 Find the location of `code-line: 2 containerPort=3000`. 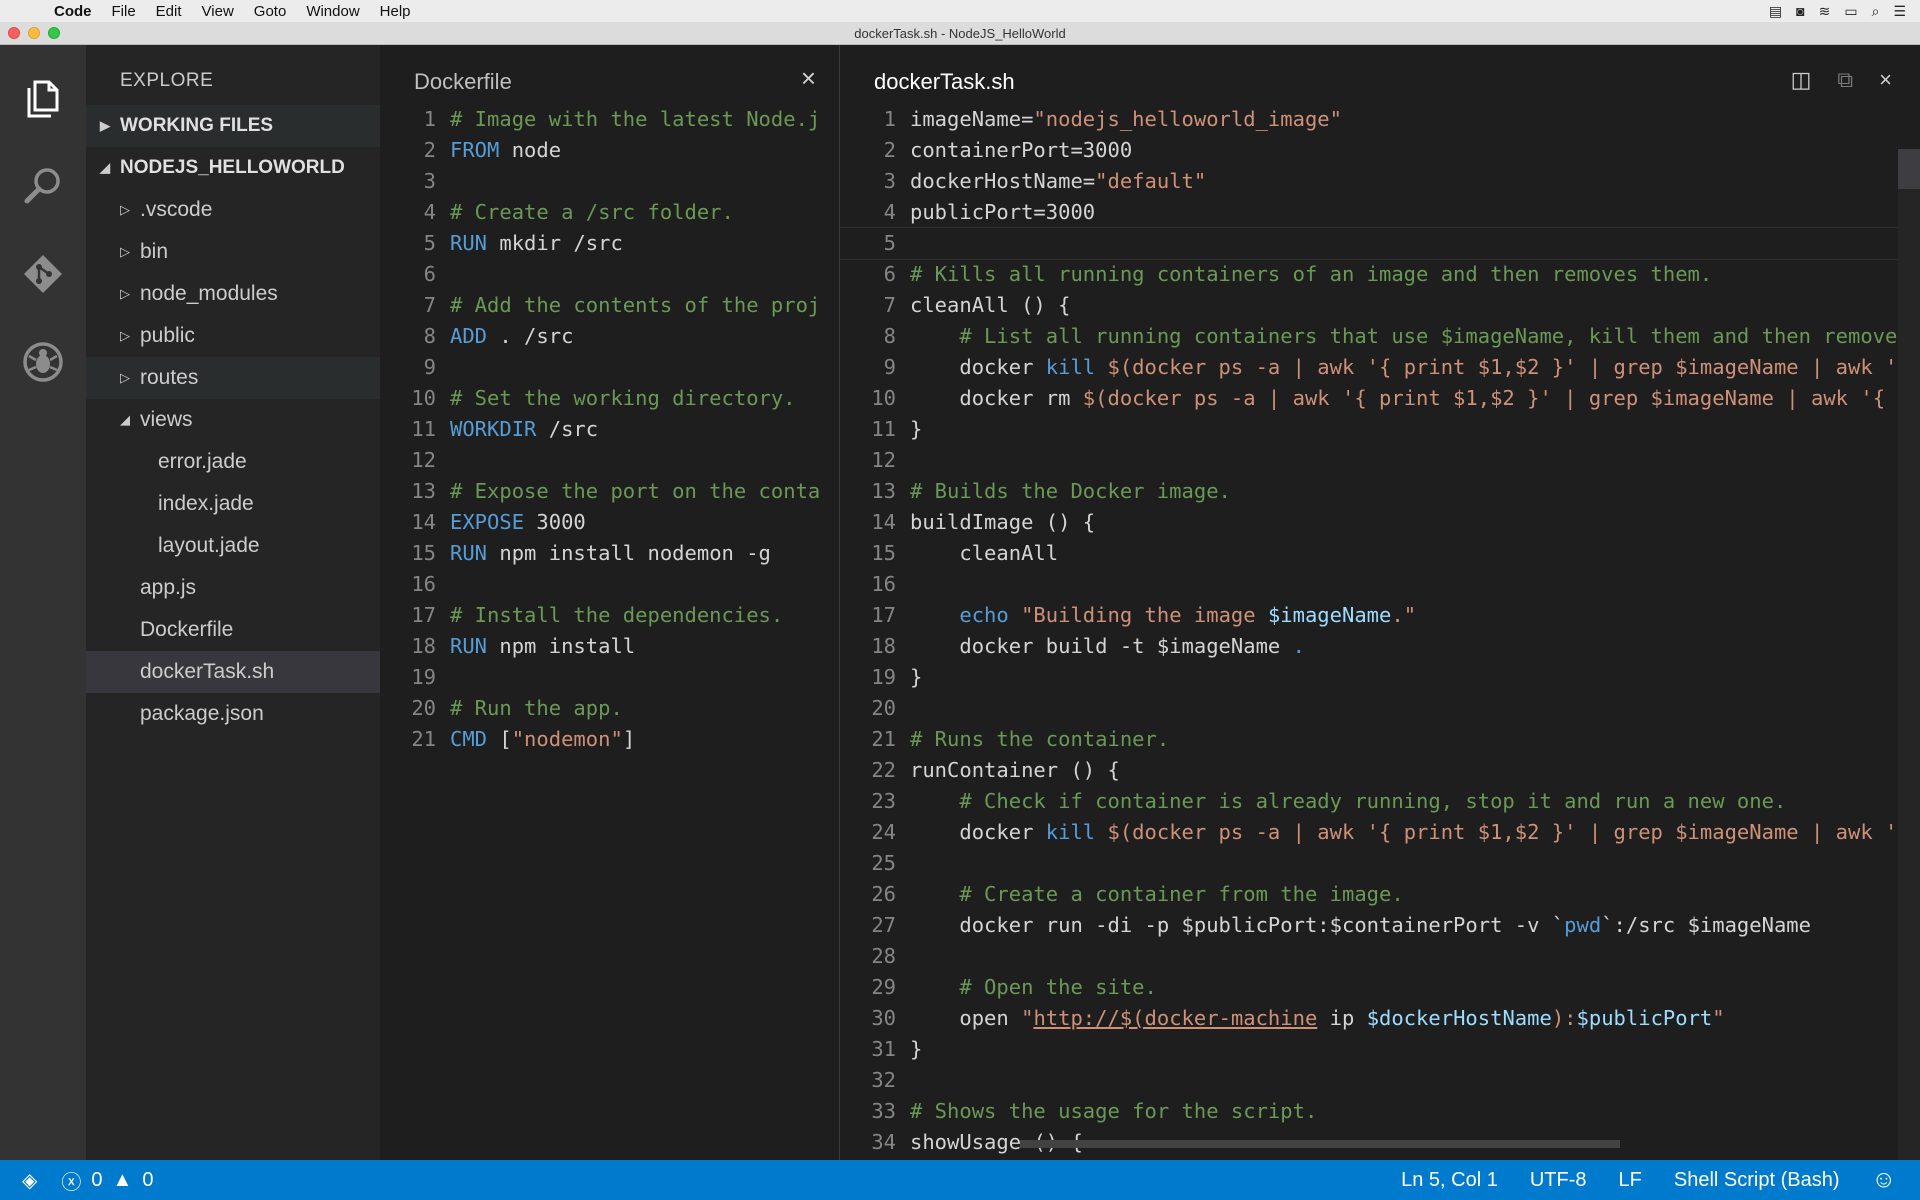

code-line: 2 containerPort=3000 is located at coordinates (1380, 150).